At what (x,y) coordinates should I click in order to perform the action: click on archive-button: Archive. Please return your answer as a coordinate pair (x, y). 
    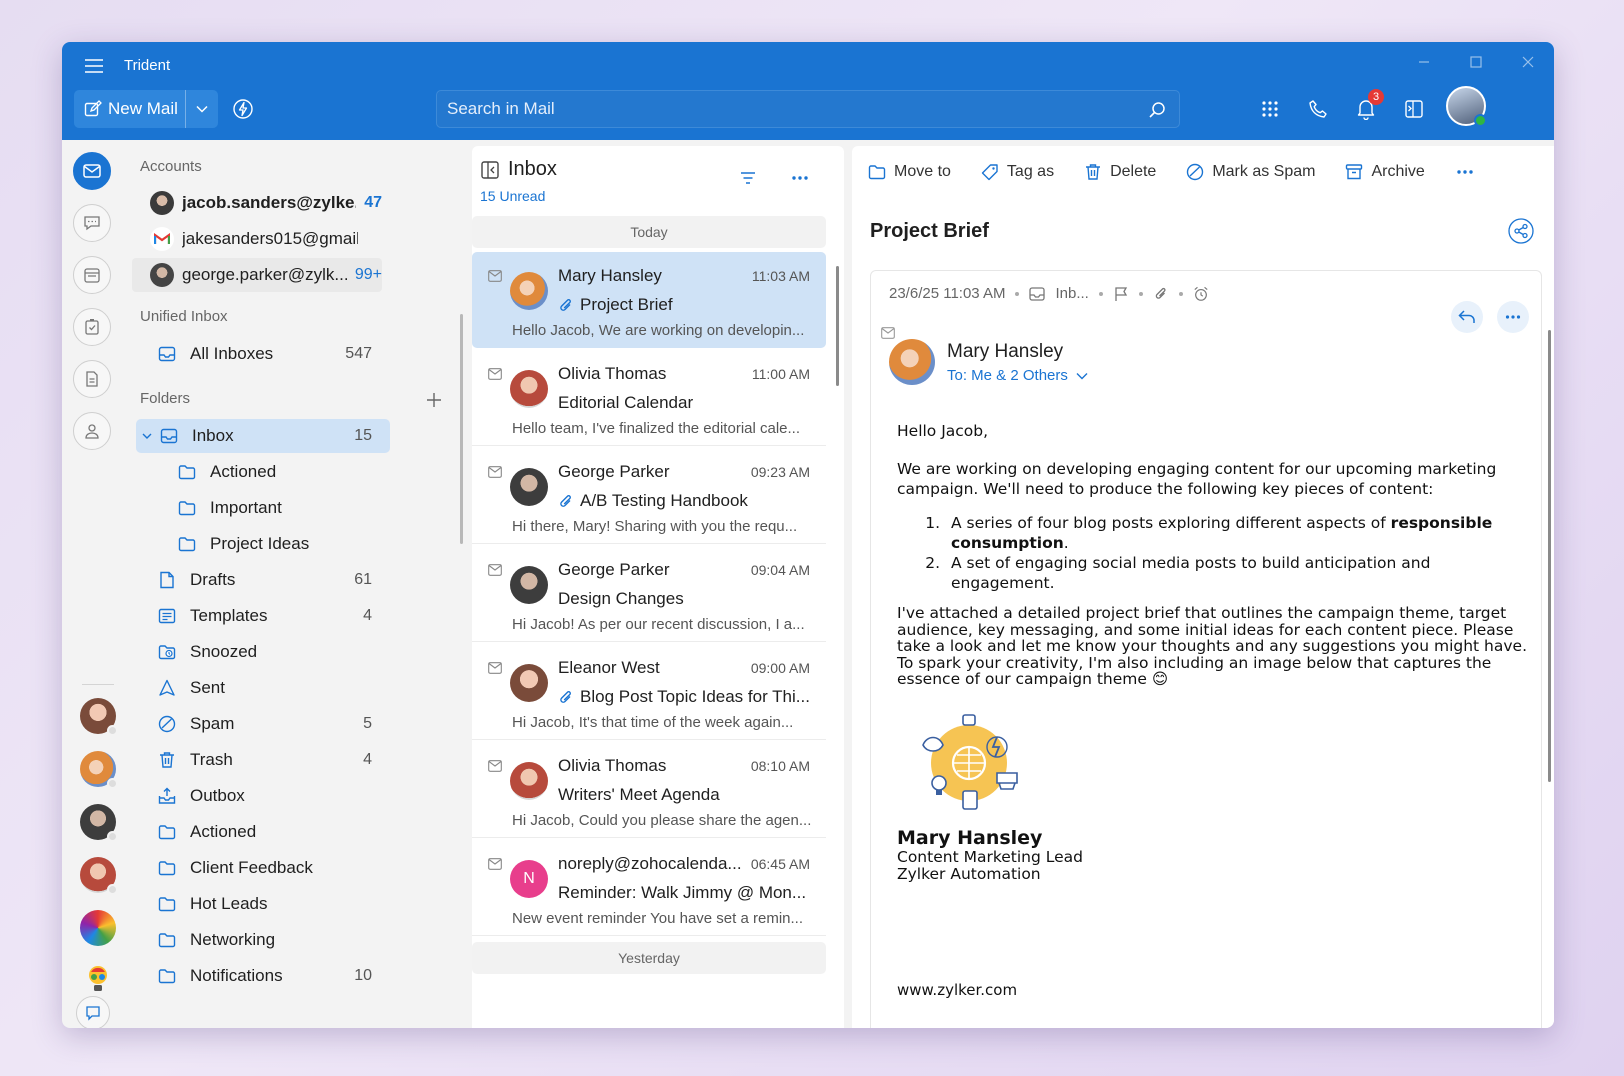
    Looking at the image, I should click on (1385, 172).